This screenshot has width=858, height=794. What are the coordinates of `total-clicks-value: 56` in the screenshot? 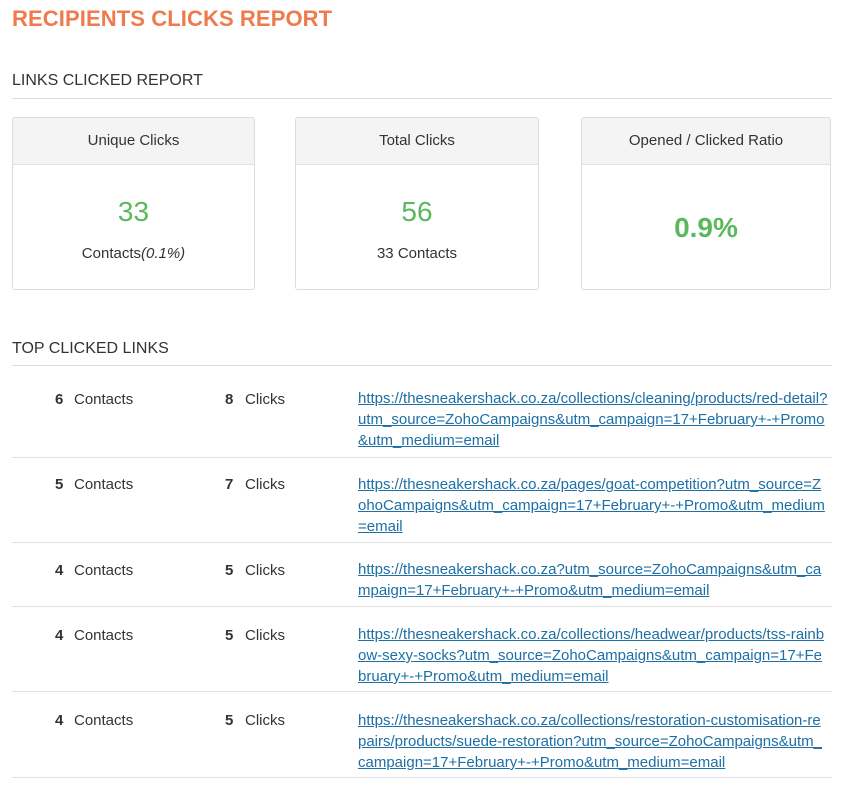 It's located at (417, 211).